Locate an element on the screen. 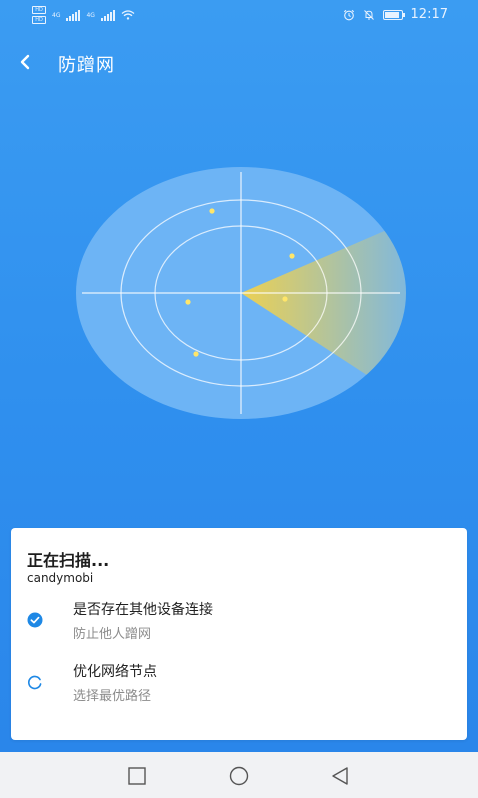 Image resolution: width=478 pixels, height=798 pixels. circle-home-icon is located at coordinates (239, 776).